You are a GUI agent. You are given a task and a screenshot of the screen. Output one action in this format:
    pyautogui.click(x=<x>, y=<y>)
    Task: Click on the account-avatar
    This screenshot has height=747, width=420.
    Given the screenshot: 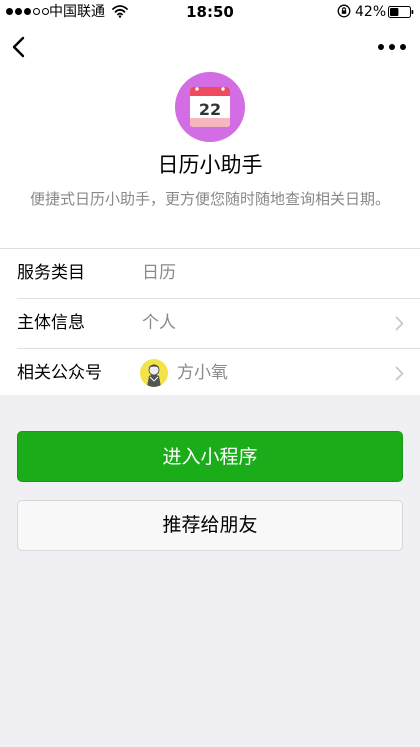 What is the action you would take?
    pyautogui.click(x=154, y=373)
    